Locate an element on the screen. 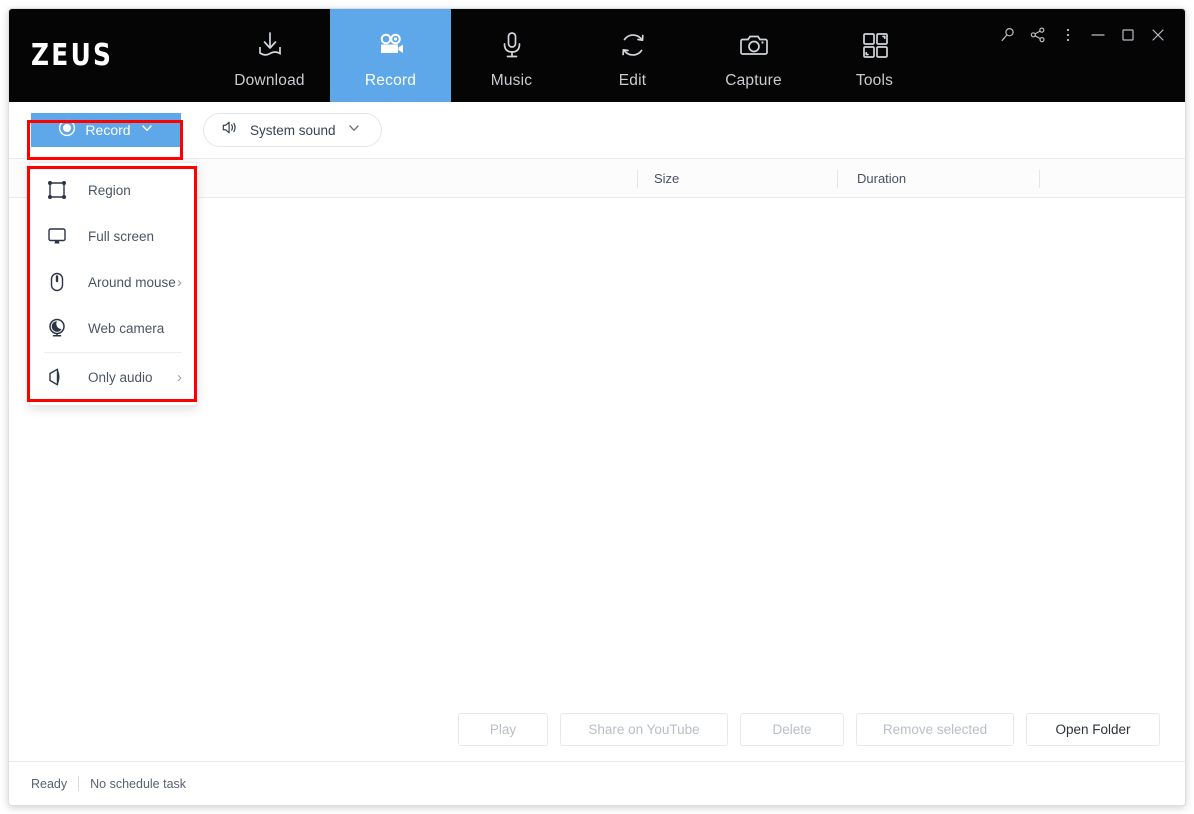 The image size is (1194, 814). status-bar: Ready No schedule task is located at coordinates (597, 783).